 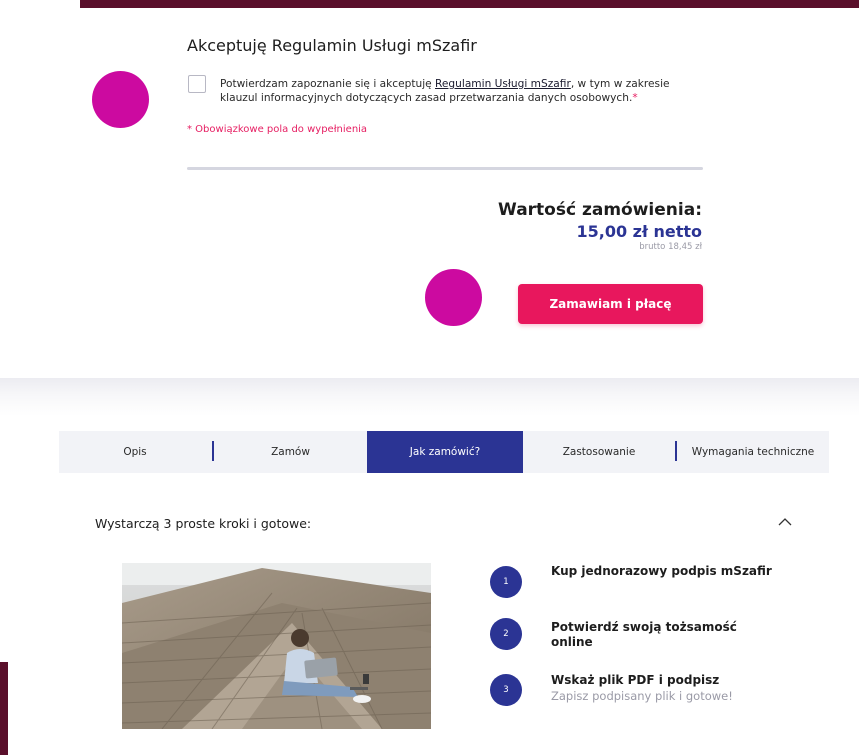 What do you see at coordinates (445, 168) in the screenshot?
I see `section-divider` at bounding box center [445, 168].